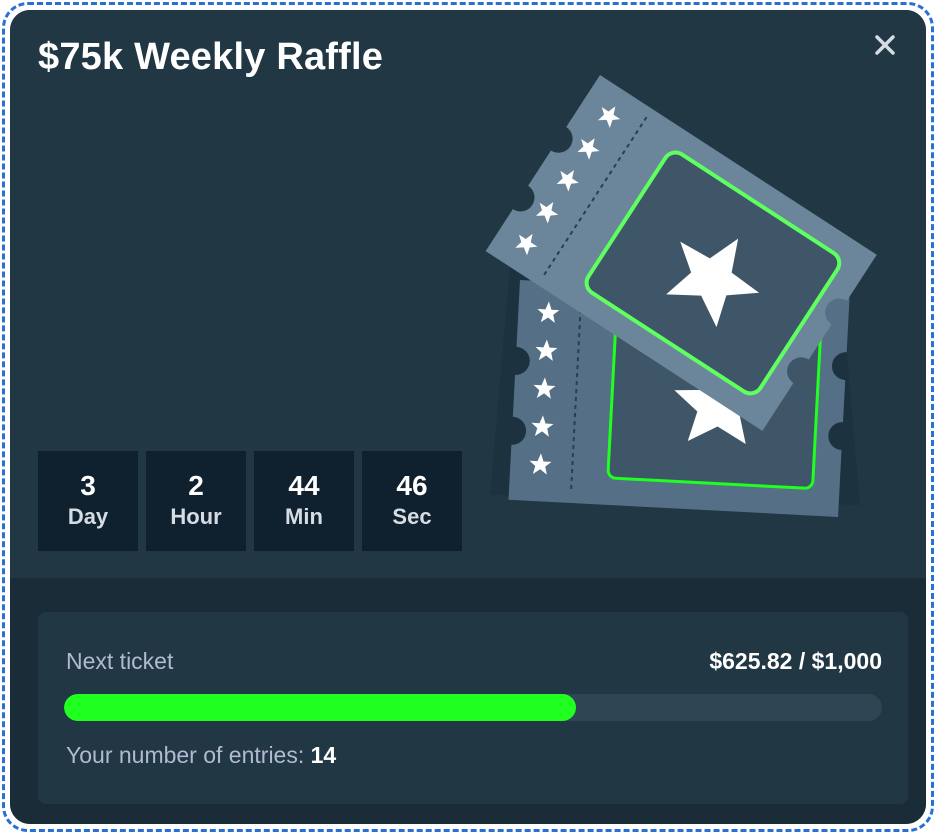 This screenshot has width=940, height=838. Describe the element at coordinates (250, 501) in the screenshot. I see `countdown-timer: 3 Day 2 Hour 44 Min 46 Sec` at that location.